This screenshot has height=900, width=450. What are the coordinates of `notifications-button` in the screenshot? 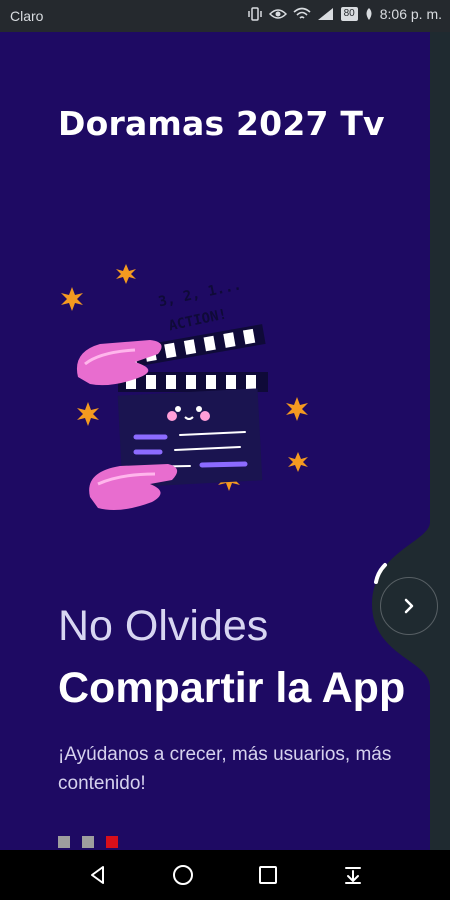 It's located at (353, 875).